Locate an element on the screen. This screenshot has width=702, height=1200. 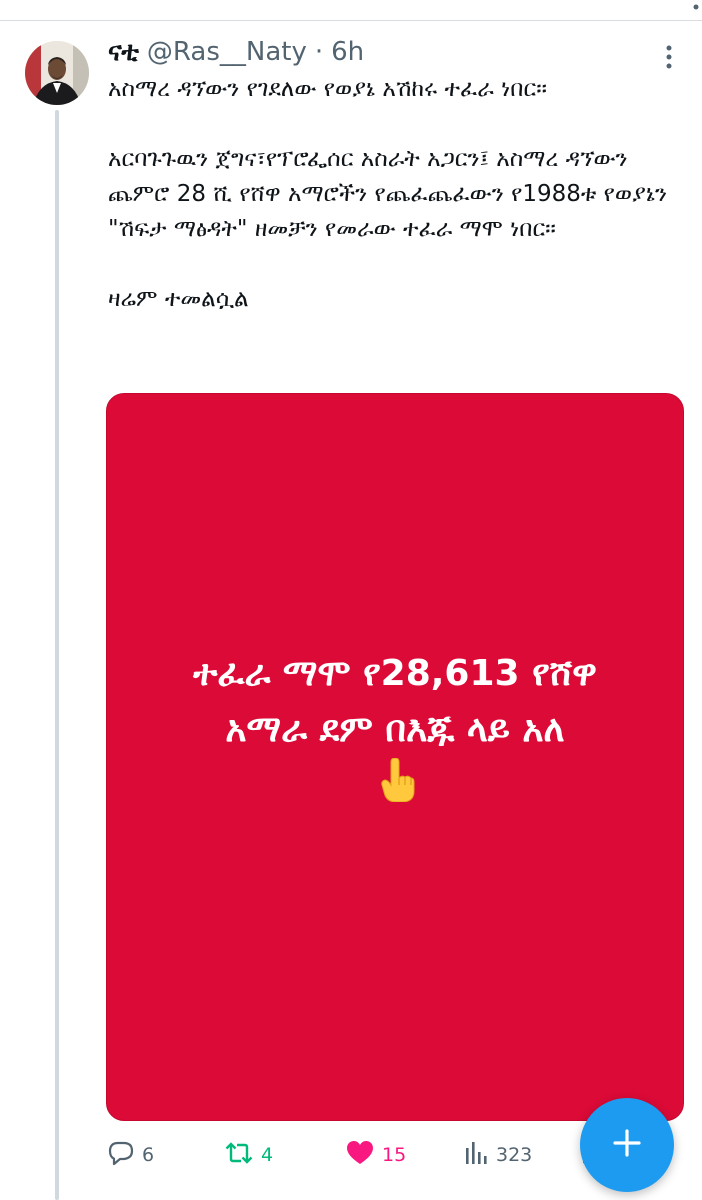
tweet-actions: 6 4 15 323 is located at coordinates (338, 1155).